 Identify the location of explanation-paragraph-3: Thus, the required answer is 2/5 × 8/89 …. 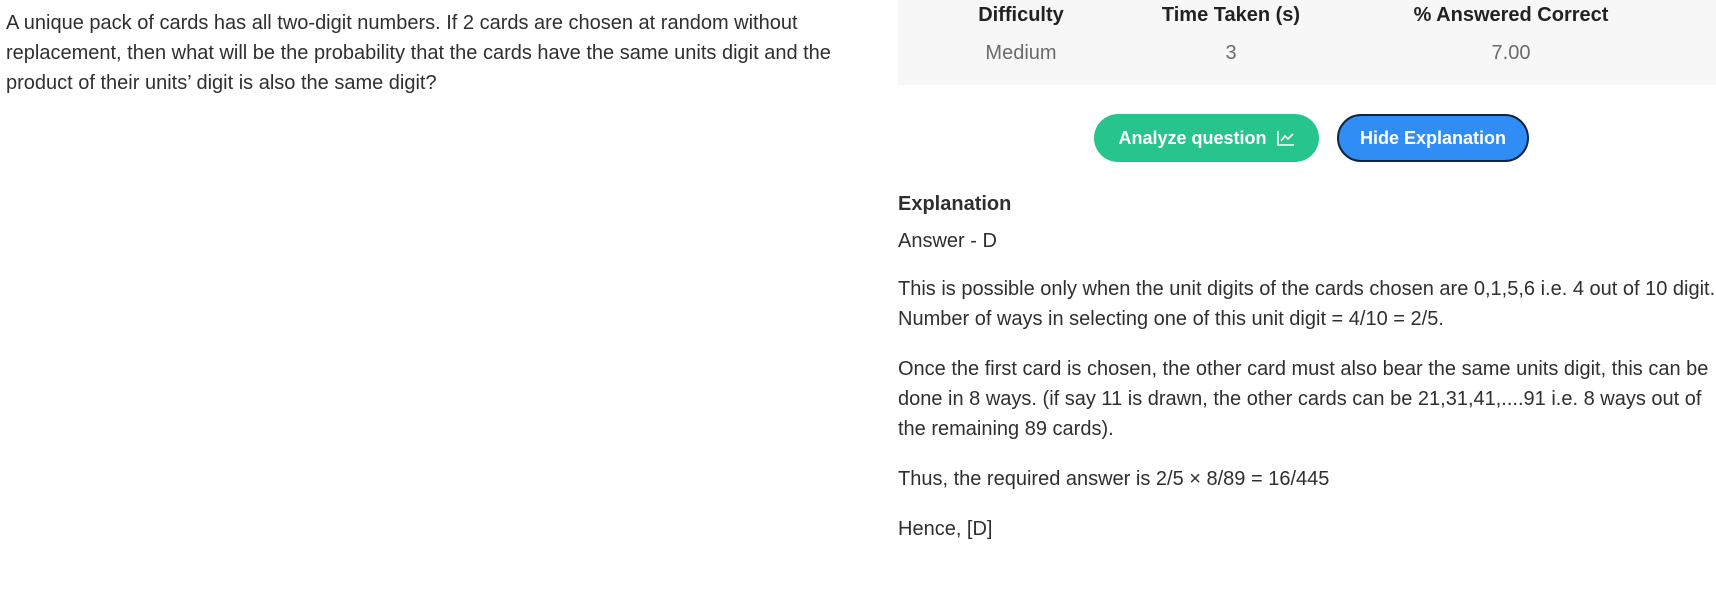
(1114, 479).